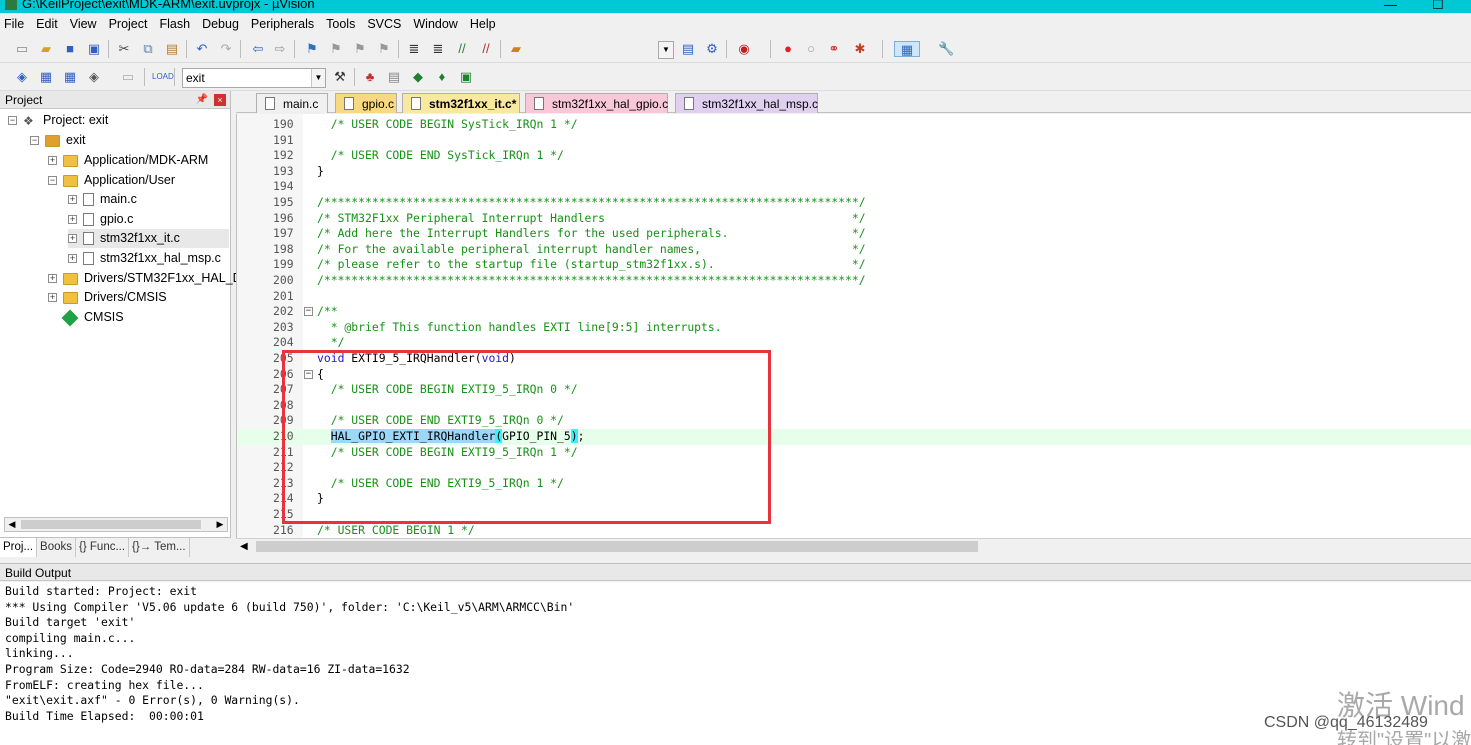  Describe the element at coordinates (360, 49) in the screenshot. I see `next-bookmark-icon: ⚑` at that location.